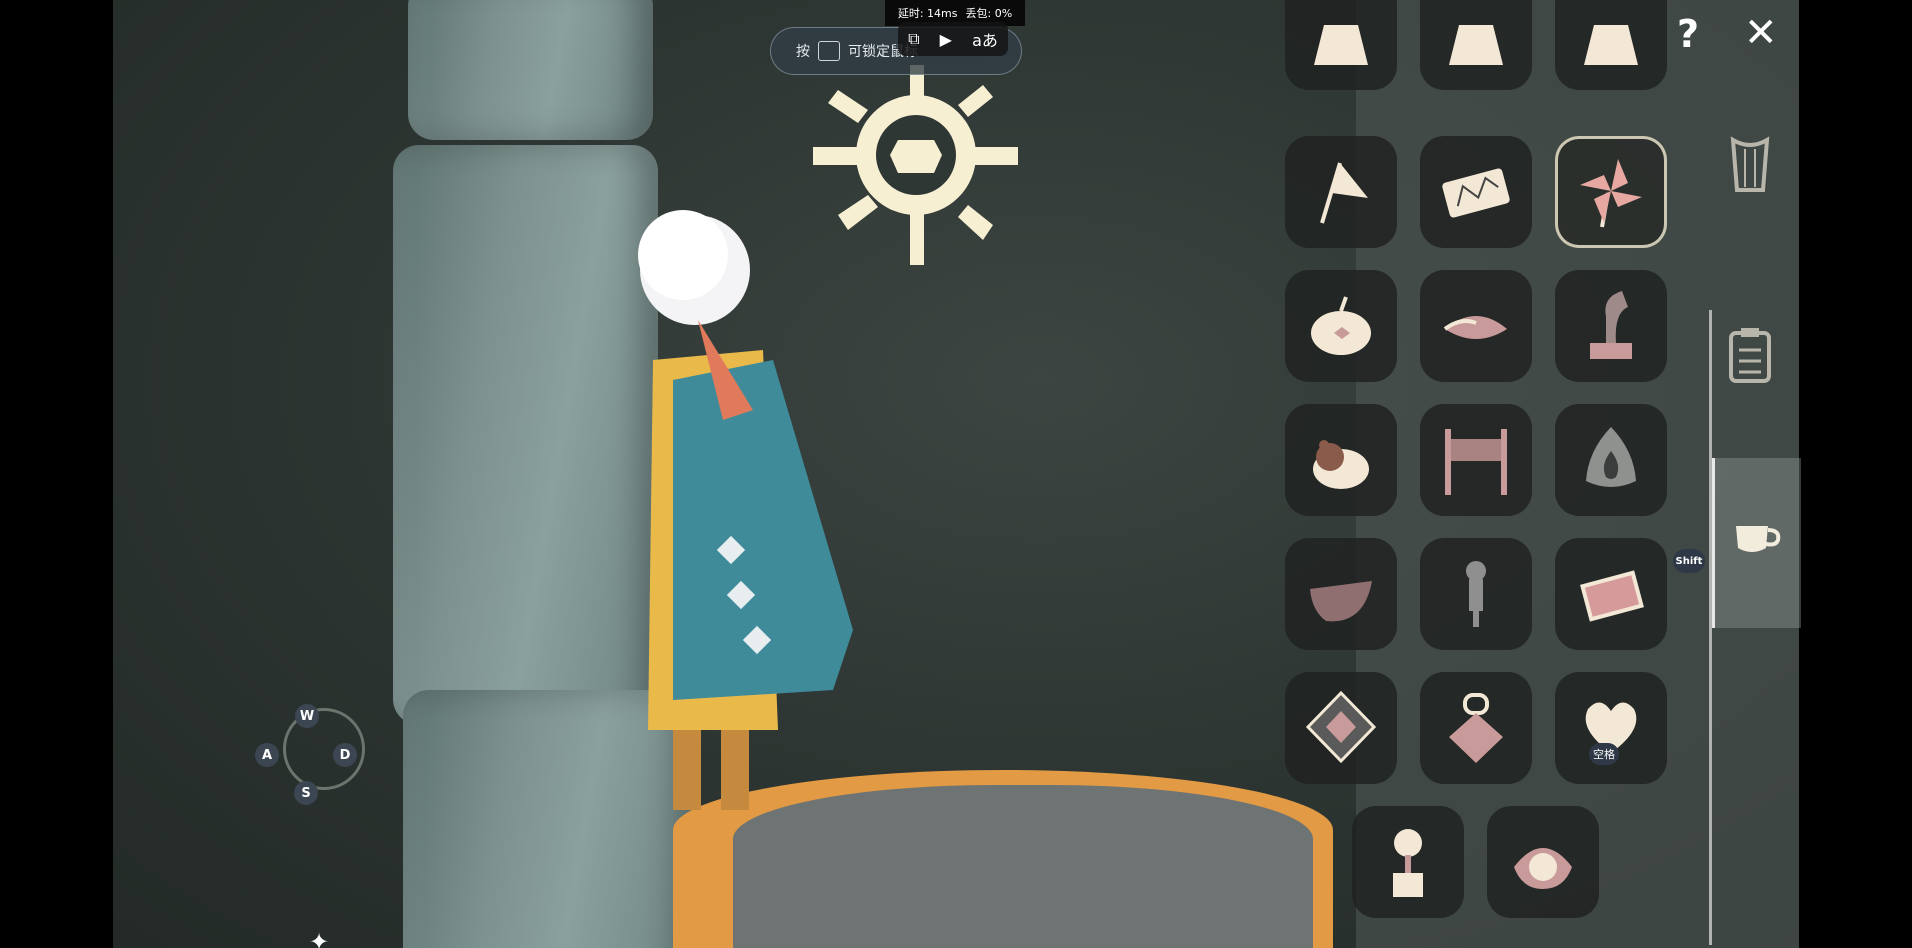  I want to click on item-slot-gramophone, so click(1611, 326).